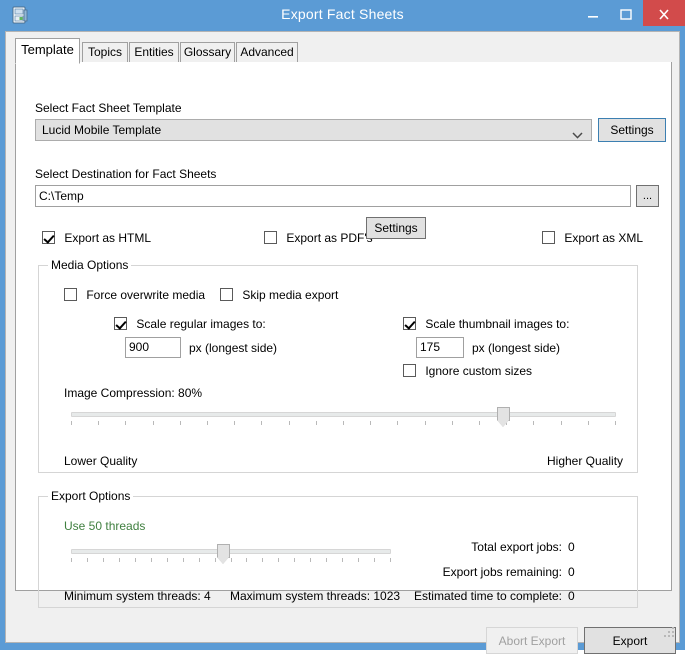 The height and width of the screenshot is (654, 685). I want to click on minimum-system-threads-label: Minimum system threads: 4, so click(137, 596).